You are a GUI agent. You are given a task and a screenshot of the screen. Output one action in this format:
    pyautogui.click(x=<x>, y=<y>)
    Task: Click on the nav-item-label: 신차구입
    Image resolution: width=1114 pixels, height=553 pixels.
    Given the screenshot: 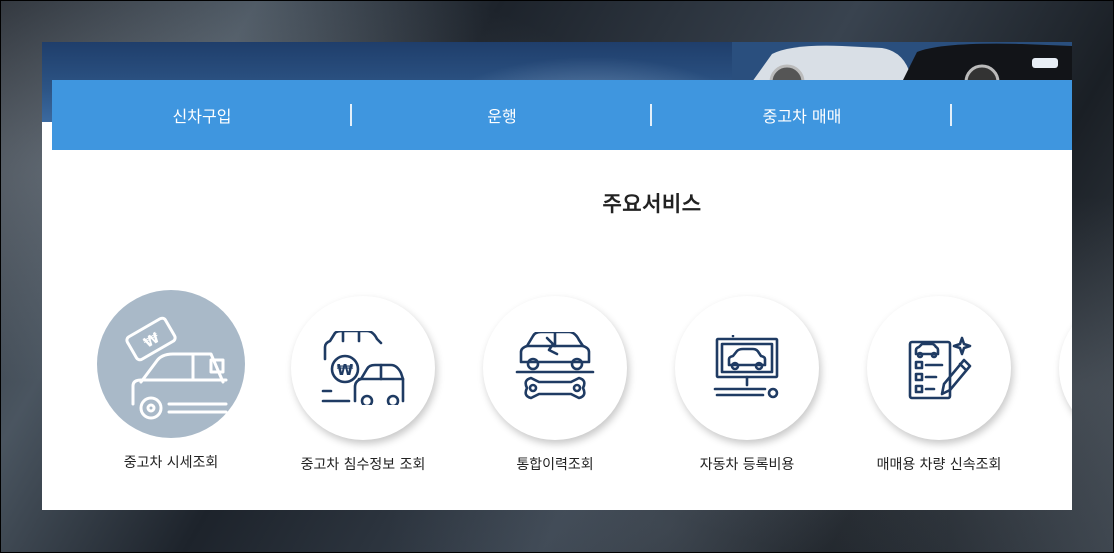 What is the action you would take?
    pyautogui.click(x=202, y=116)
    